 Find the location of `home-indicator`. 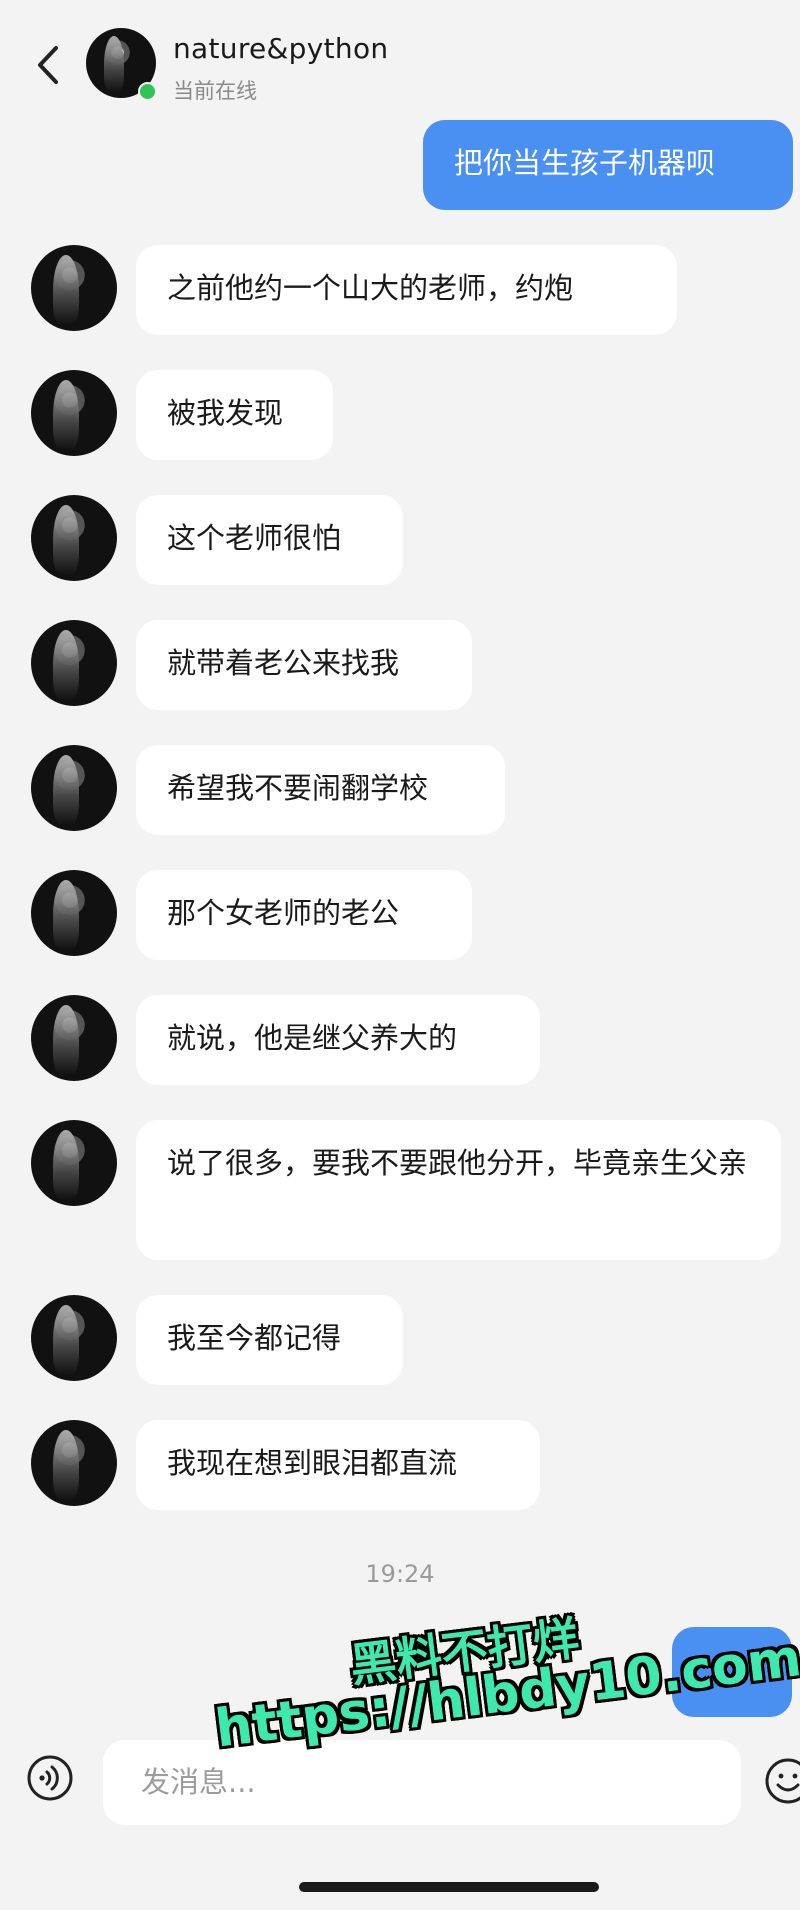

home-indicator is located at coordinates (449, 1887).